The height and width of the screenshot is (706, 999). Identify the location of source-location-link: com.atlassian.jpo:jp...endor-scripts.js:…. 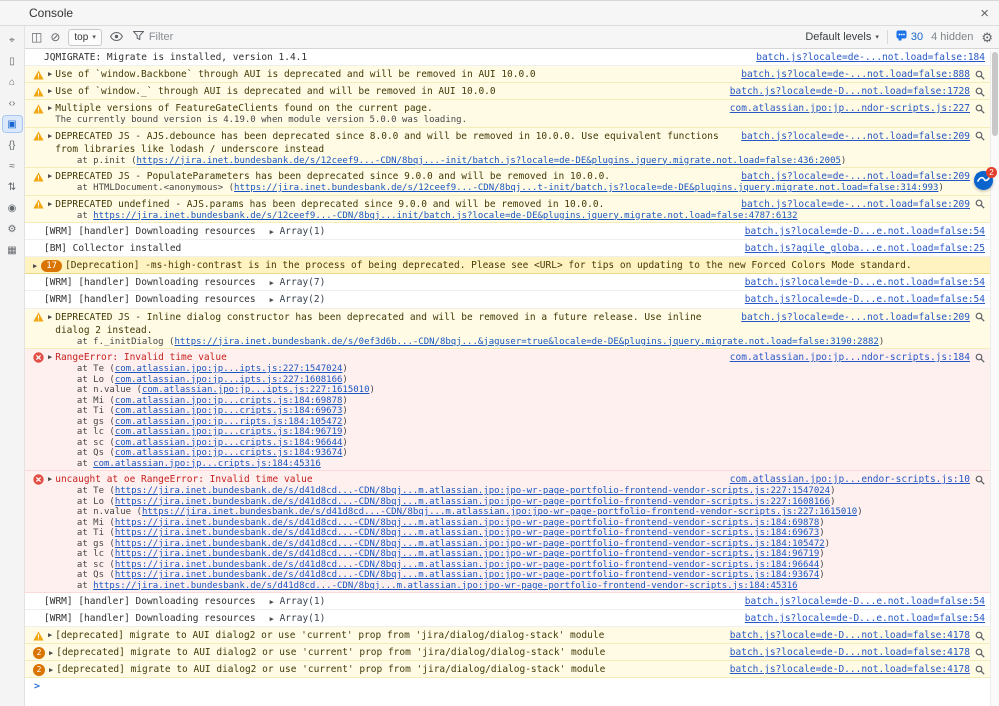
(850, 479).